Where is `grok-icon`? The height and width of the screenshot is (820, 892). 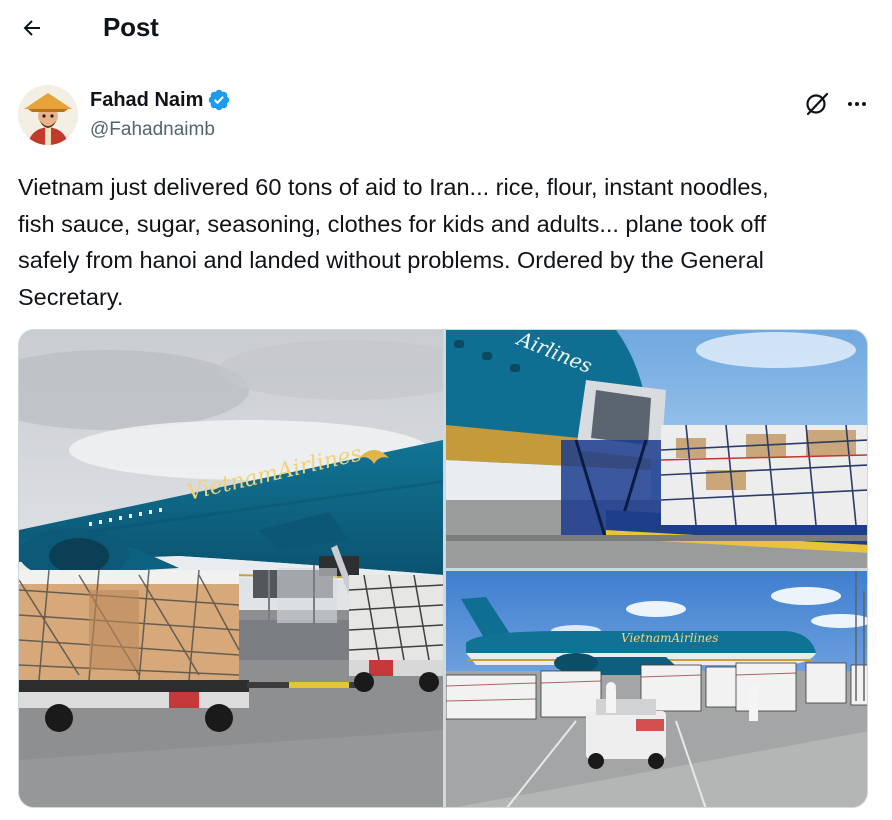
grok-icon is located at coordinates (817, 104).